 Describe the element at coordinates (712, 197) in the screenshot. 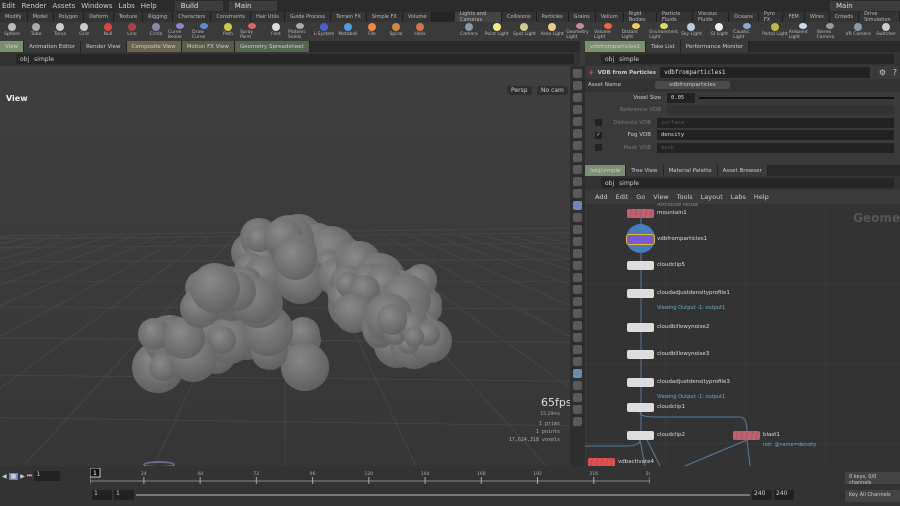

I see `network-menu-layout: Layout` at that location.